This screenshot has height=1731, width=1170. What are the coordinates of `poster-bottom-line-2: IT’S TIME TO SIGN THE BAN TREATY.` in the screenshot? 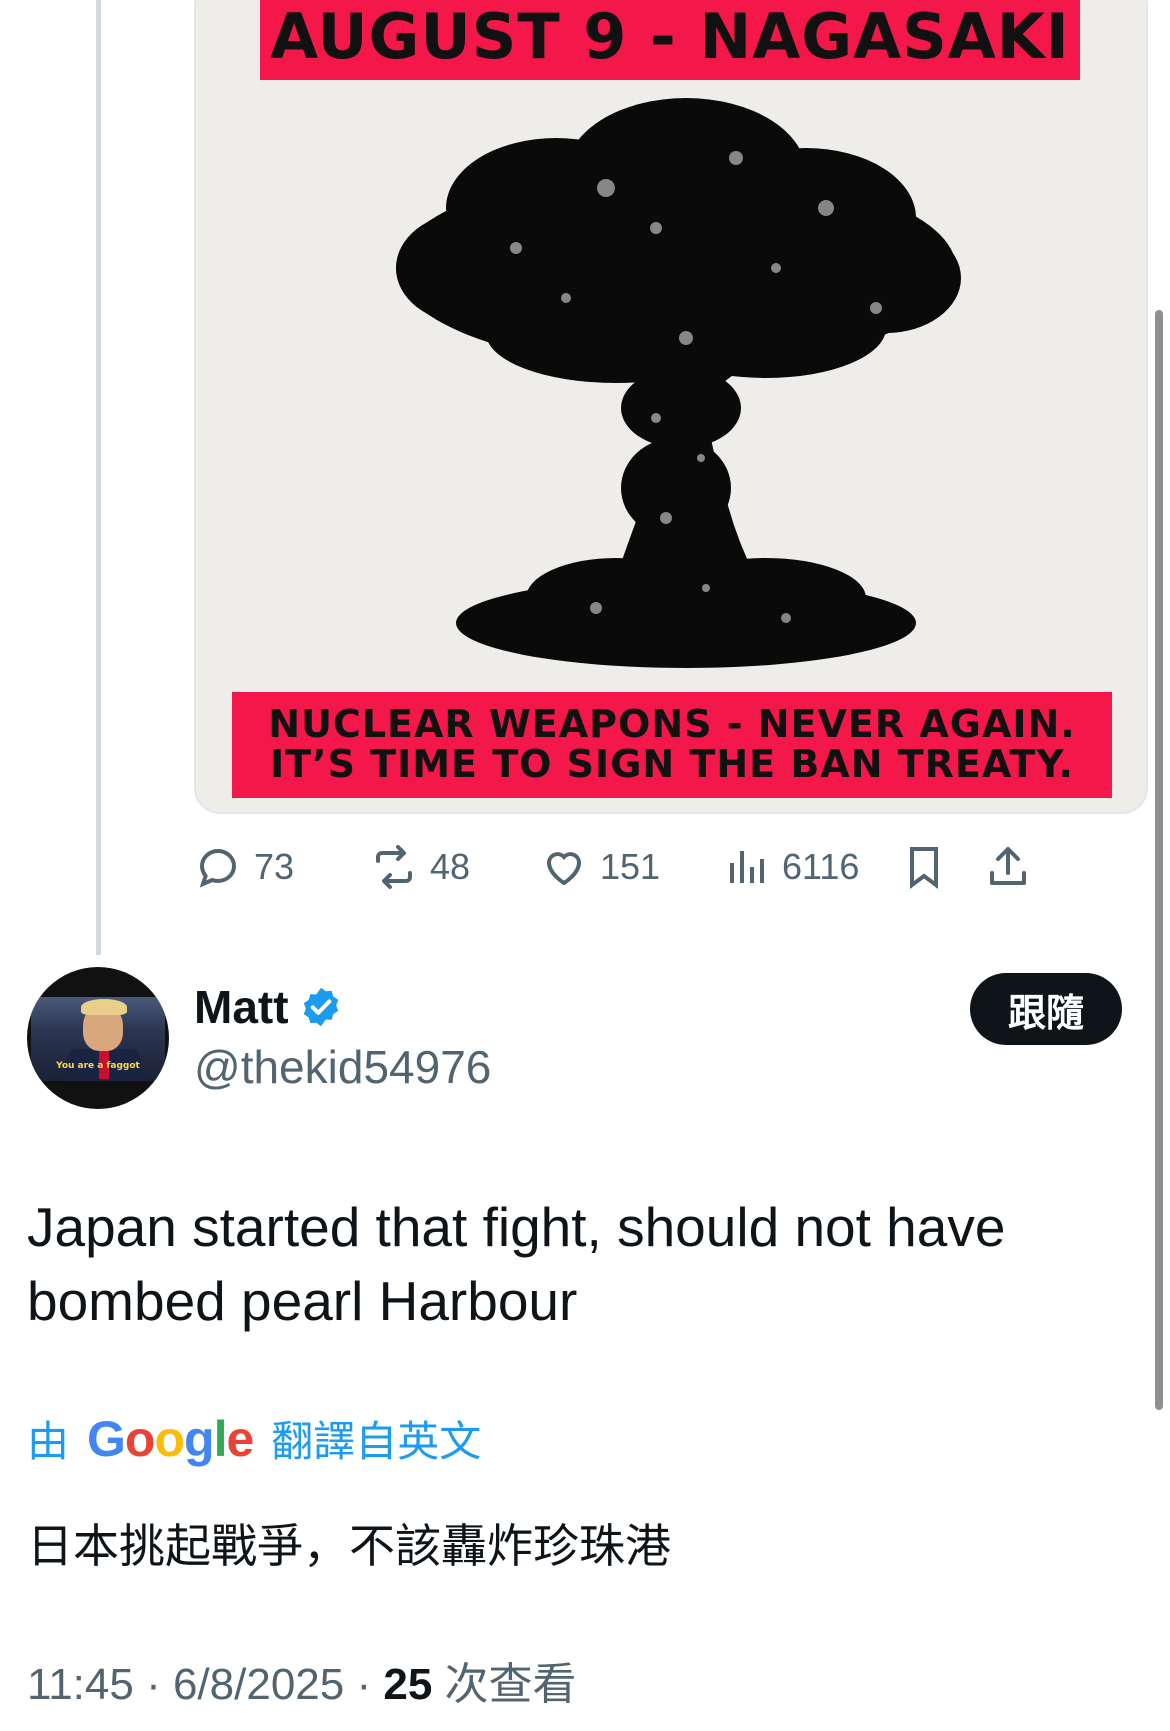 It's located at (672, 764).